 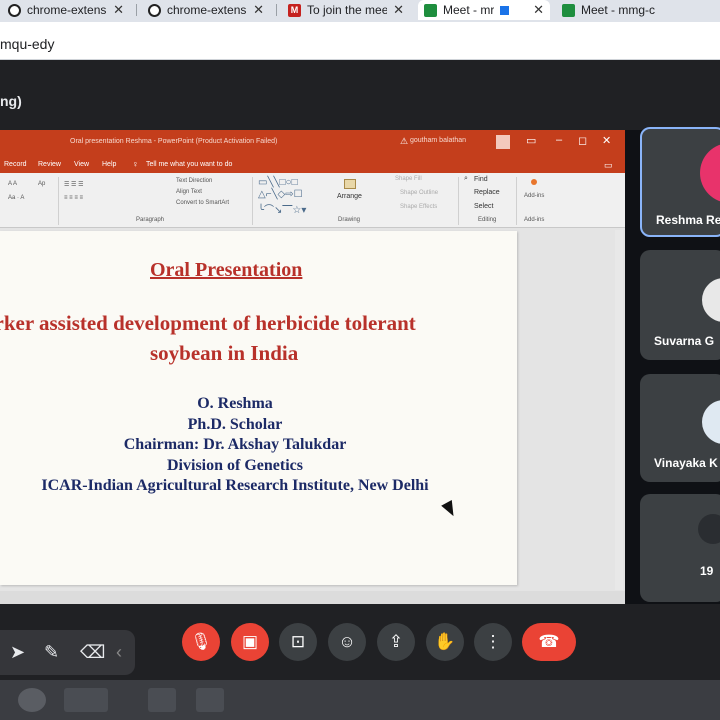 What do you see at coordinates (15, 164) in the screenshot?
I see `tab-record: Record` at bounding box center [15, 164].